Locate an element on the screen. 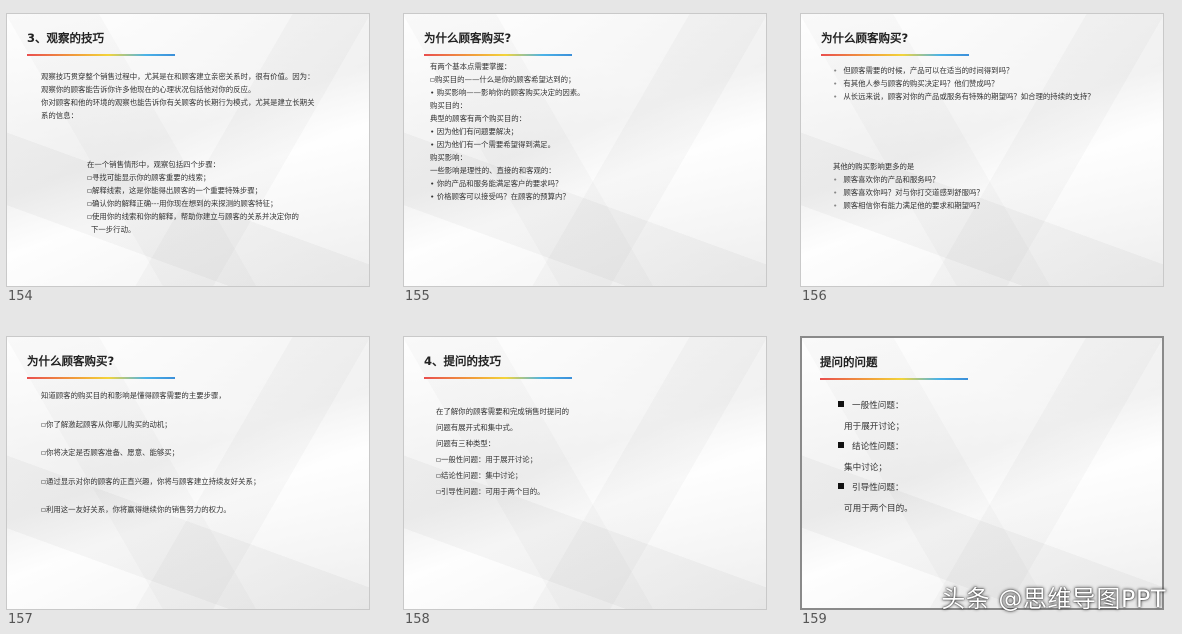  list-item: 一般性问题： is located at coordinates (875, 406).